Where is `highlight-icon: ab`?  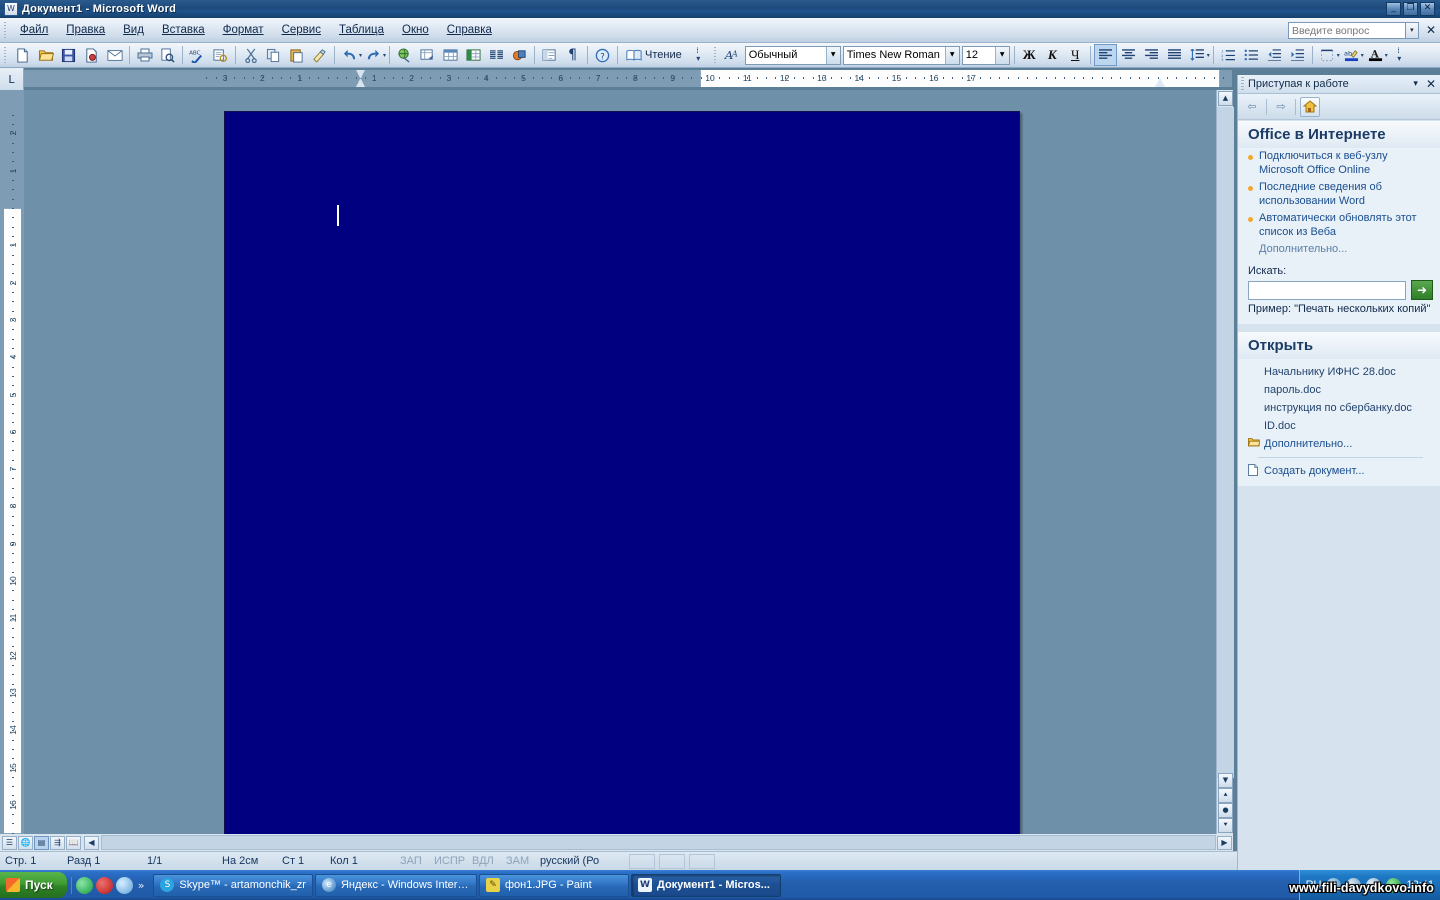
highlight-icon: ab is located at coordinates (1351, 55).